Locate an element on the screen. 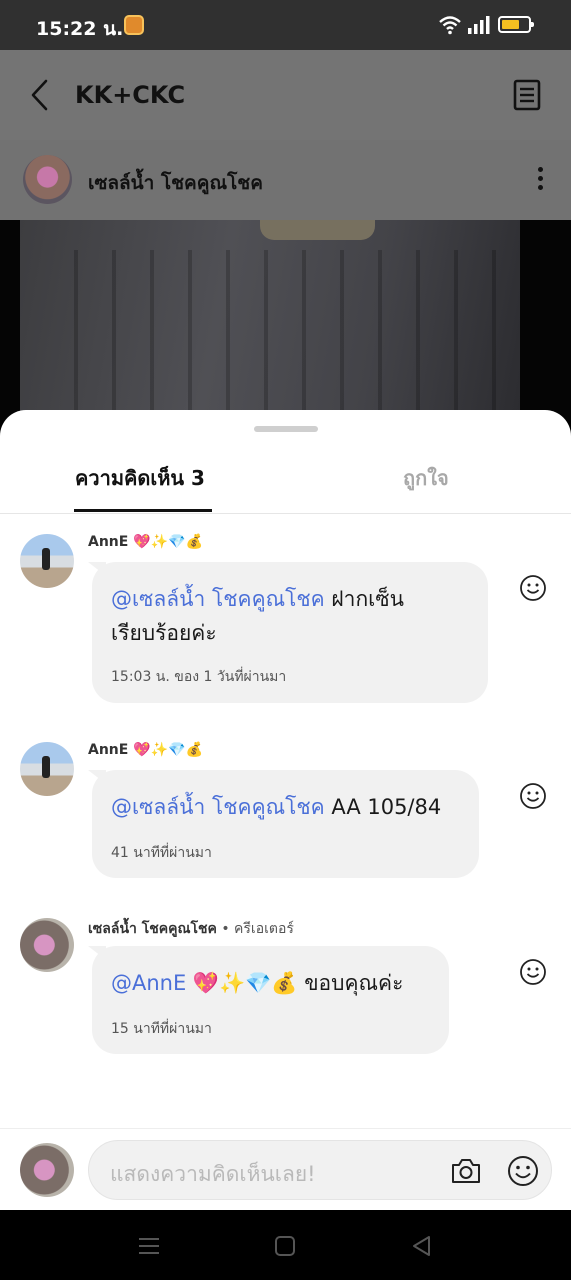  status-time: 15:22 น. is located at coordinates (80, 29).